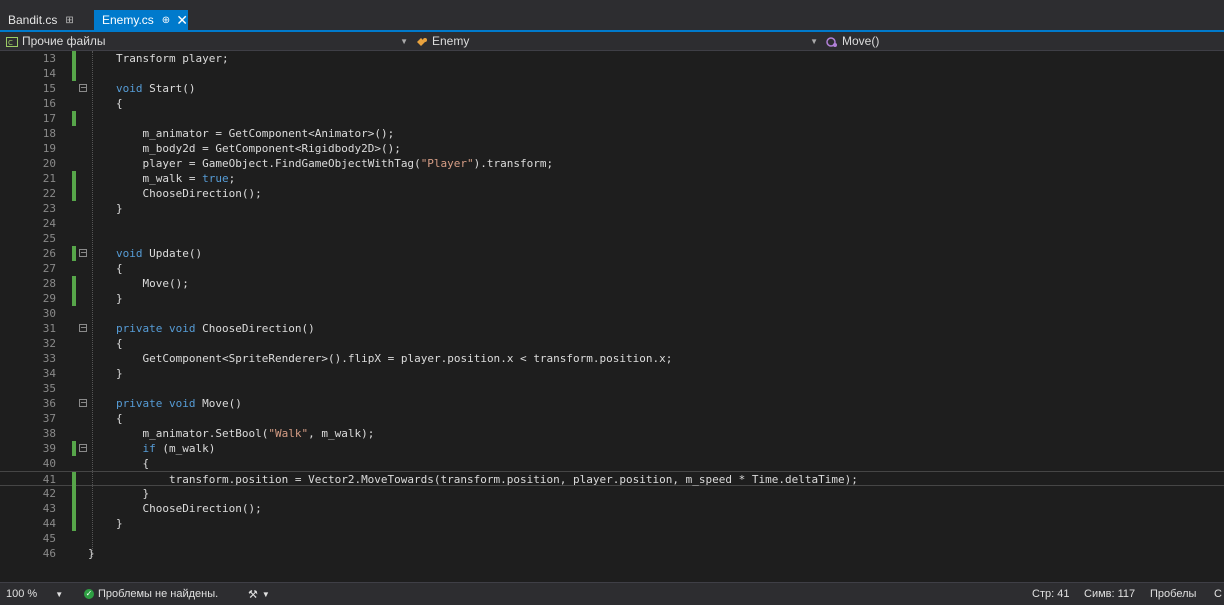  What do you see at coordinates (89, 594) in the screenshot?
I see `check-icon: ✓` at bounding box center [89, 594].